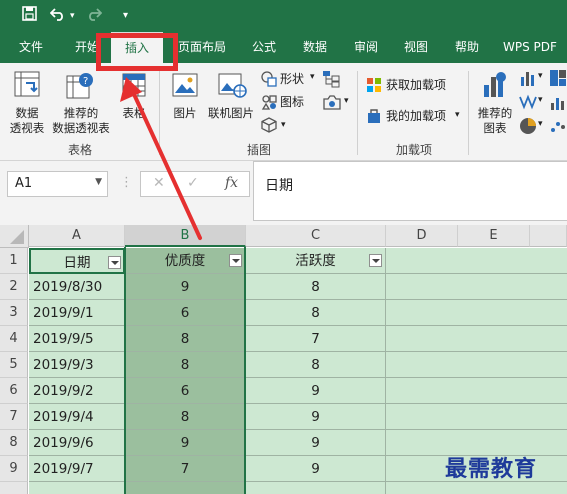 This screenshot has height=494, width=567. I want to click on cell-date: 2019/9/4, so click(77, 417).